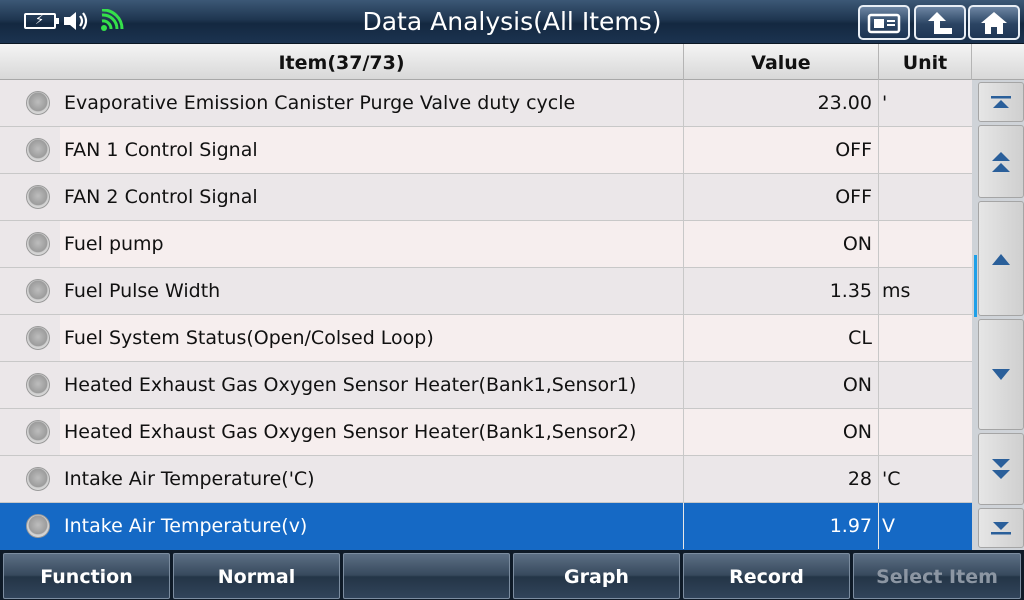 The height and width of the screenshot is (600, 1024). I want to click on item-label: Fuel Pulse Width, so click(142, 291).